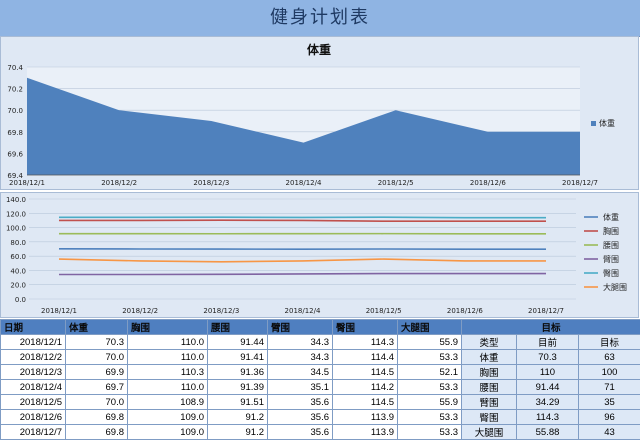  I want to click on goal-cell: 43, so click(609, 432).